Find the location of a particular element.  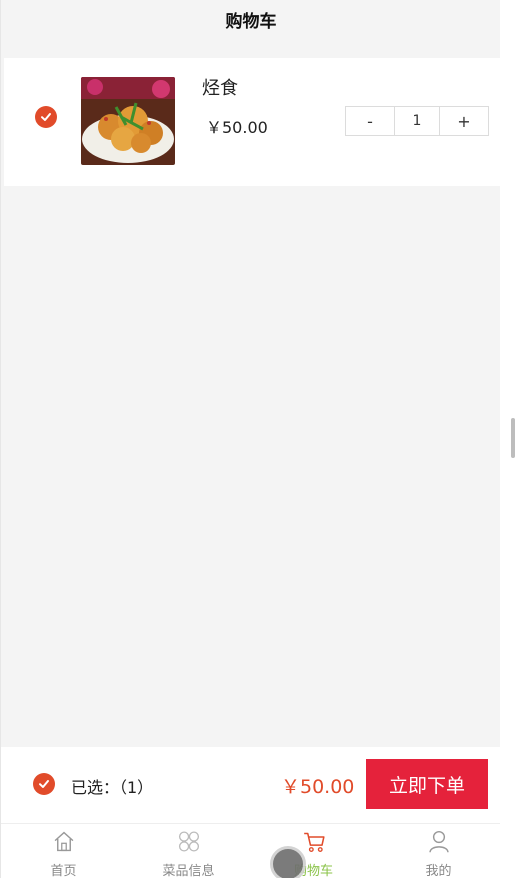

product-image is located at coordinates (128, 121).